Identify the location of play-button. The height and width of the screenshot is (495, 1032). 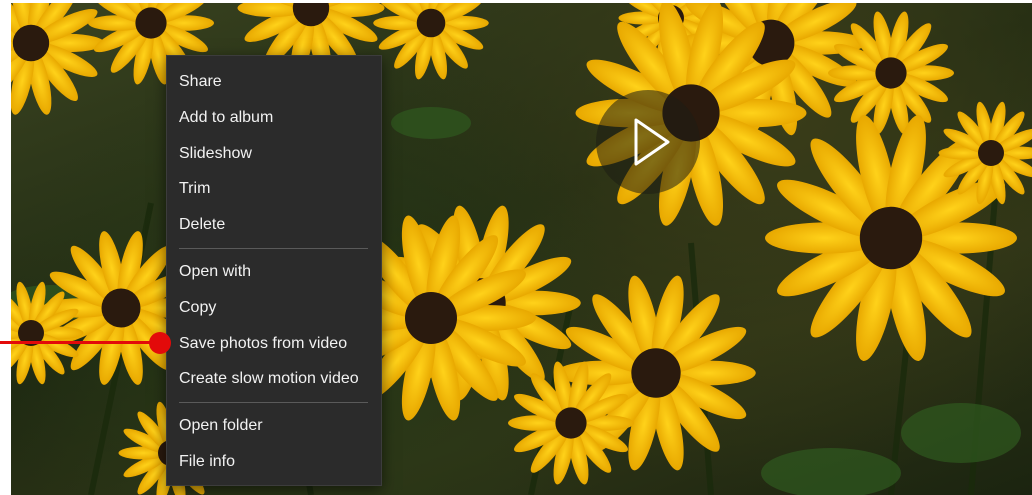
(648, 142).